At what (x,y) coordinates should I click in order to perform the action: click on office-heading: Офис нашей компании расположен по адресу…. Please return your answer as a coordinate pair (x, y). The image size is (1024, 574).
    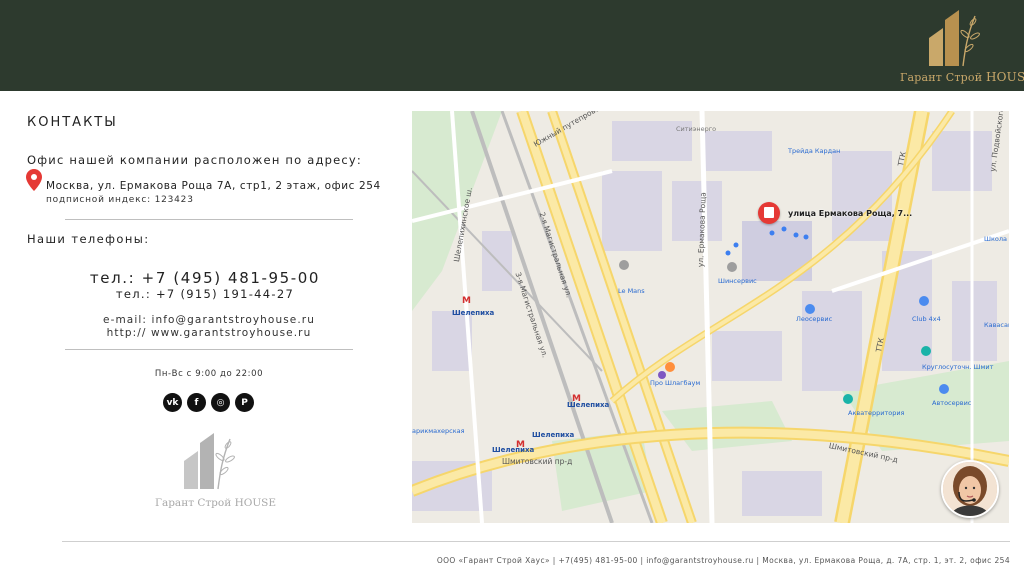
    Looking at the image, I should click on (194, 160).